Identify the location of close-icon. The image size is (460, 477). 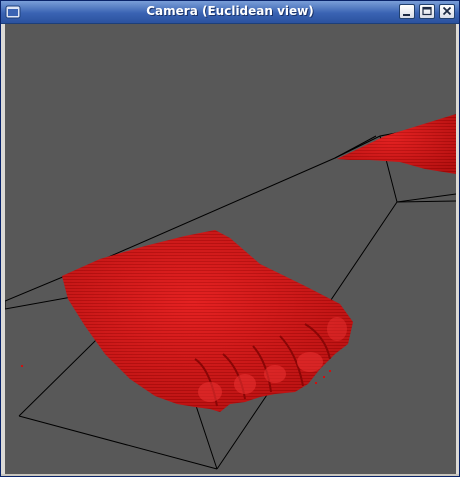
(447, 11).